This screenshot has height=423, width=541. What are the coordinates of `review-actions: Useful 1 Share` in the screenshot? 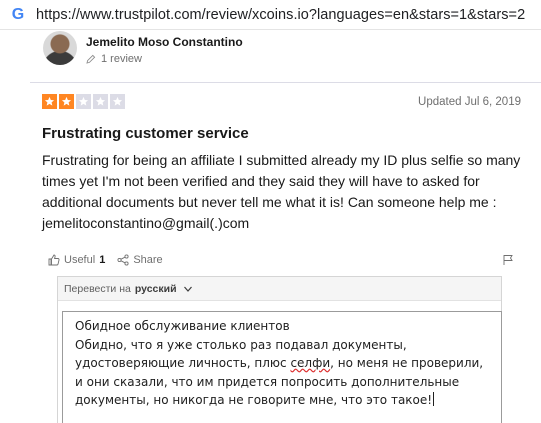 It's located at (281, 260).